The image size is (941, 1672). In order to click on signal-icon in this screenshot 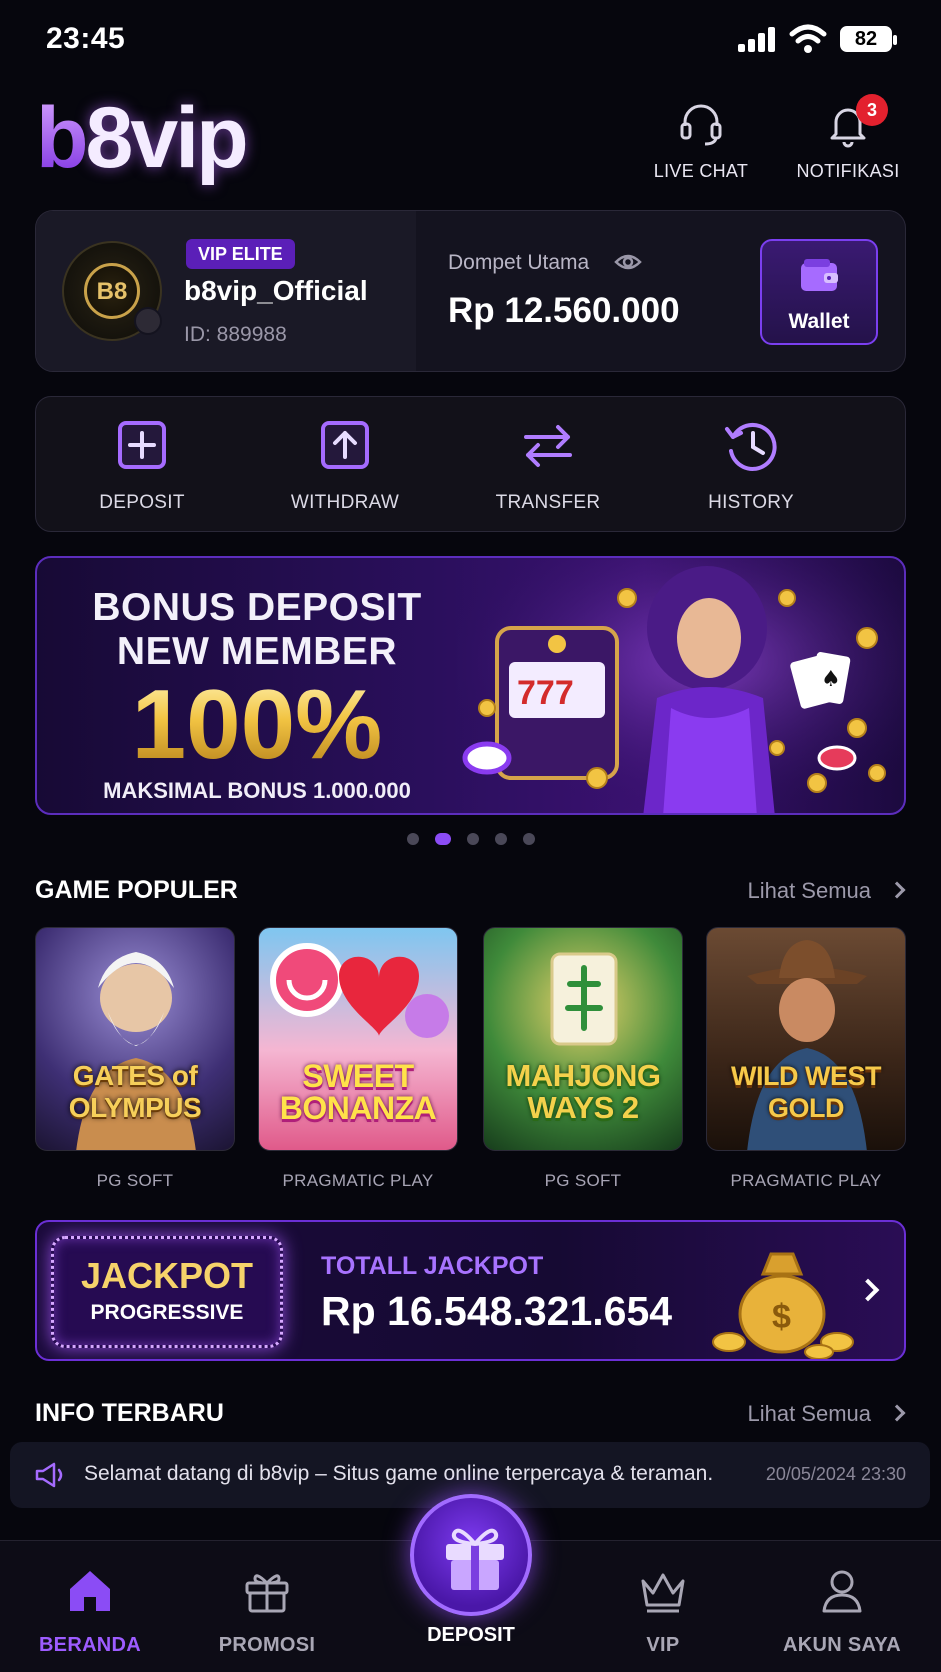, I will do `click(758, 39)`.